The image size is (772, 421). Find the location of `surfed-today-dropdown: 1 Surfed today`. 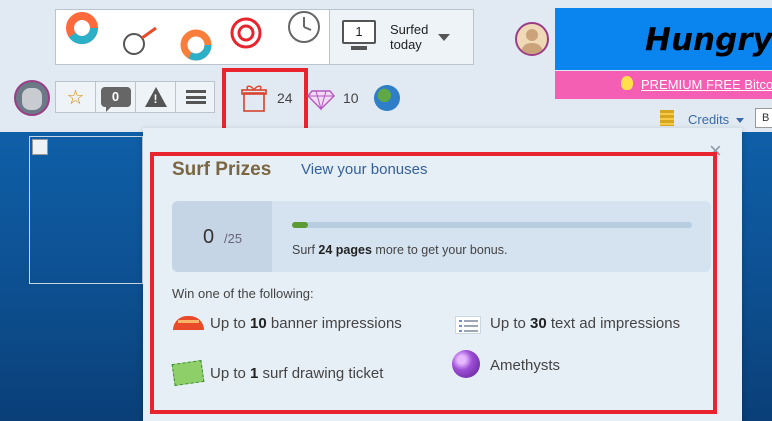

surfed-today-dropdown: 1 Surfed today is located at coordinates (402, 37).